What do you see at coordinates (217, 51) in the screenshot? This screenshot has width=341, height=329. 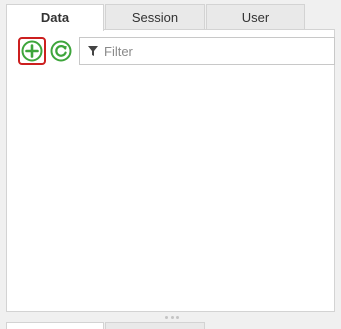 I see `filter-input` at bounding box center [217, 51].